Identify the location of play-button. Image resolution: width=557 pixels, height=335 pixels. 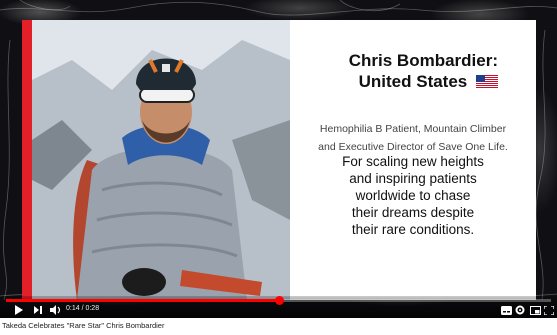
(19, 310).